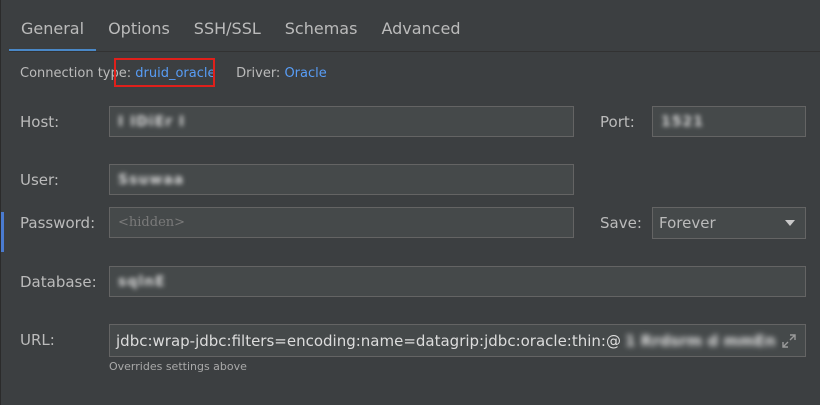 This screenshot has height=405, width=820. What do you see at coordinates (457, 281) in the screenshot?
I see `database-input: sqlnE` at bounding box center [457, 281].